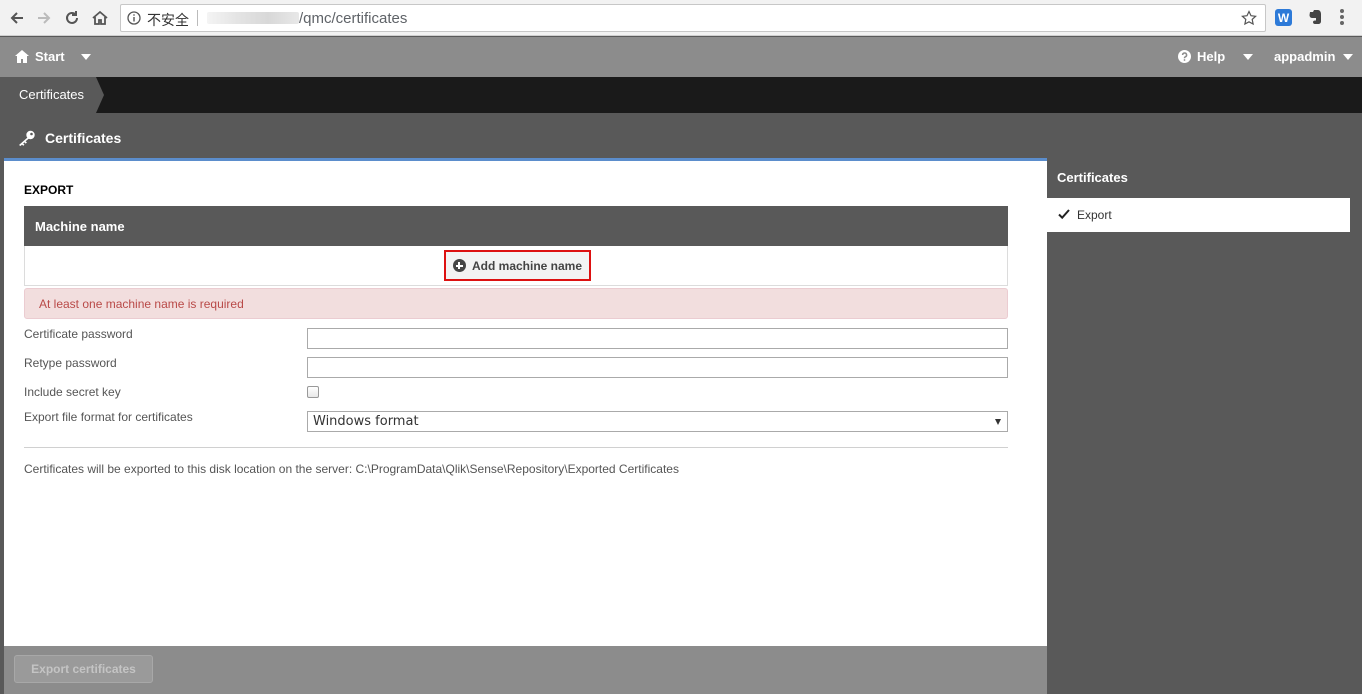  Describe the element at coordinates (516, 226) in the screenshot. I see `machine-name-header: Machine name` at that location.